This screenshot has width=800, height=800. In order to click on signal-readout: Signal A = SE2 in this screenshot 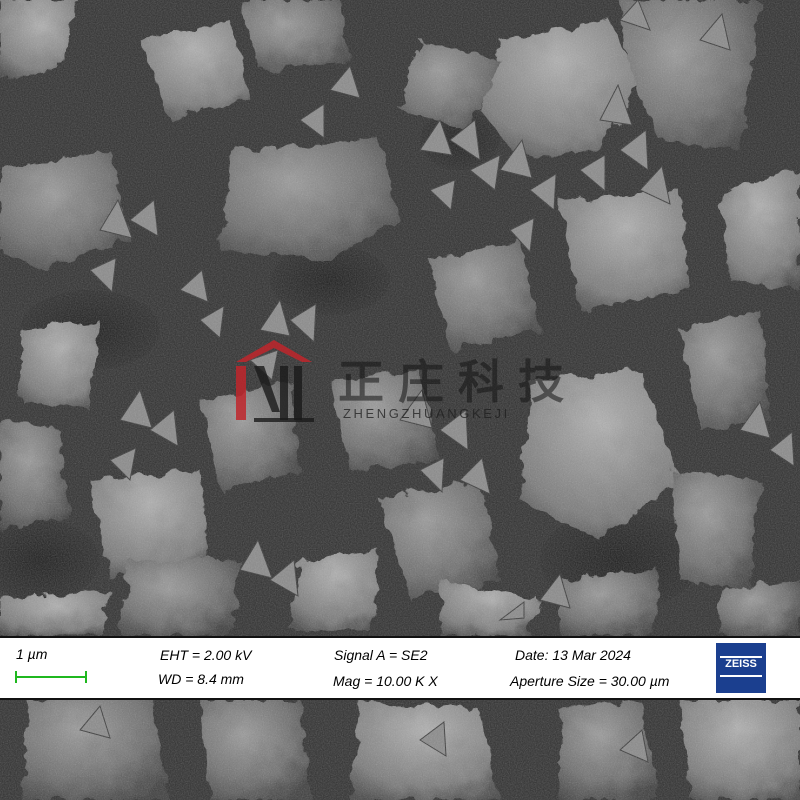, I will do `click(381, 655)`.